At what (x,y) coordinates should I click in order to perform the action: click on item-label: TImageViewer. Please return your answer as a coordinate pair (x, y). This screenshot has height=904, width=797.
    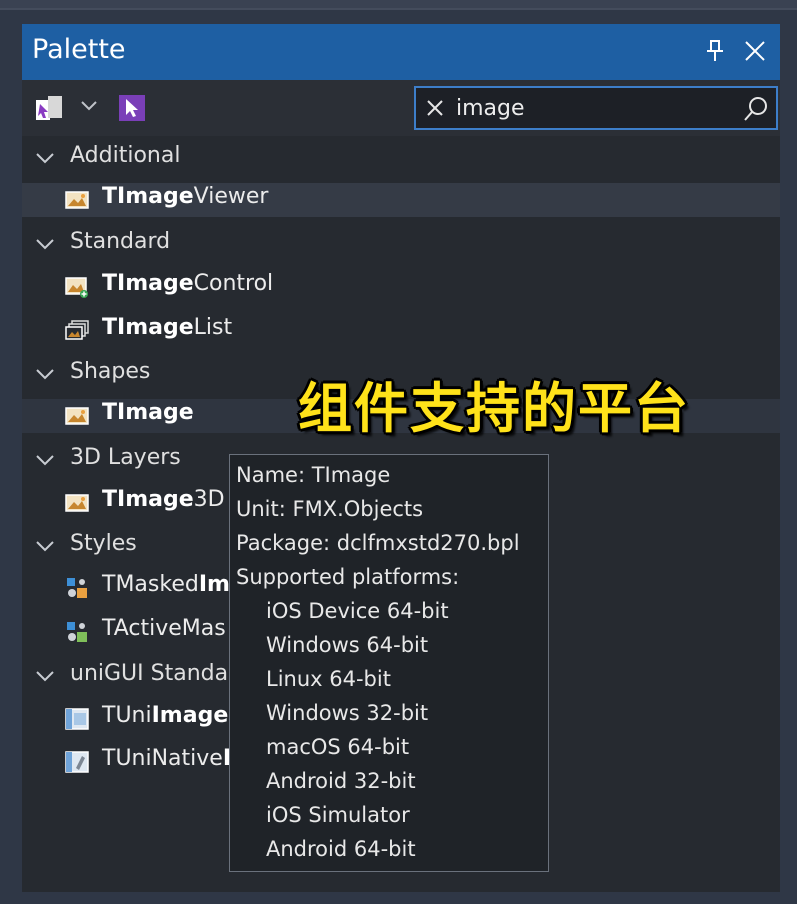
    Looking at the image, I should click on (185, 196).